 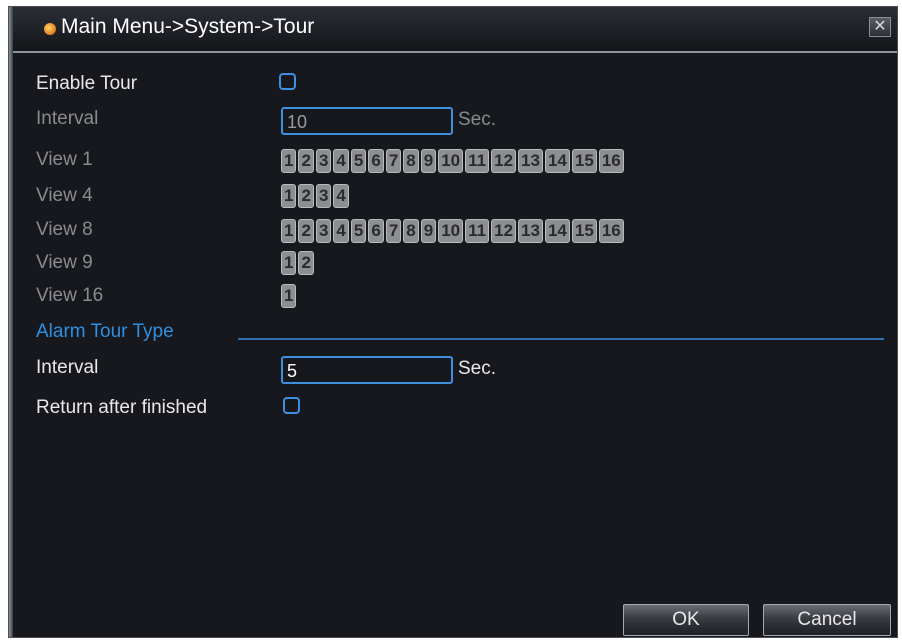 What do you see at coordinates (67, 367) in the screenshot?
I see `alarm-interval-label: Interval` at bounding box center [67, 367].